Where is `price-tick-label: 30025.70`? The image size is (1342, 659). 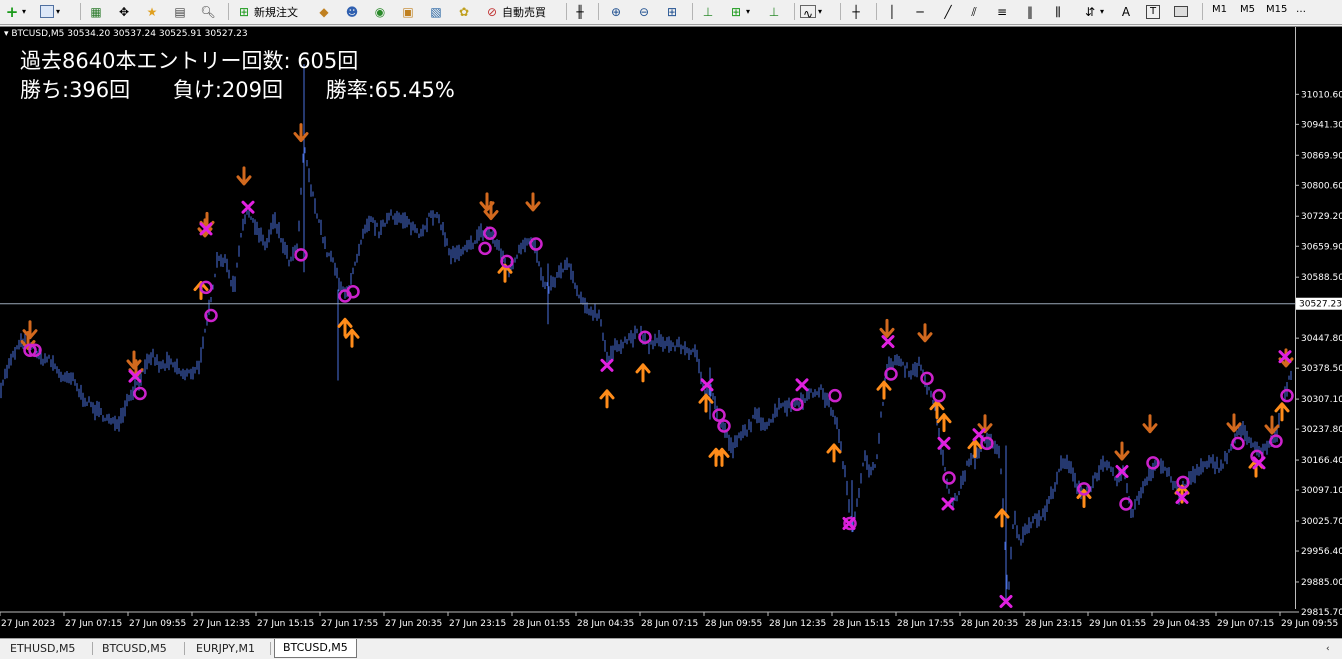
price-tick-label: 30025.70 is located at coordinates (1321, 522).